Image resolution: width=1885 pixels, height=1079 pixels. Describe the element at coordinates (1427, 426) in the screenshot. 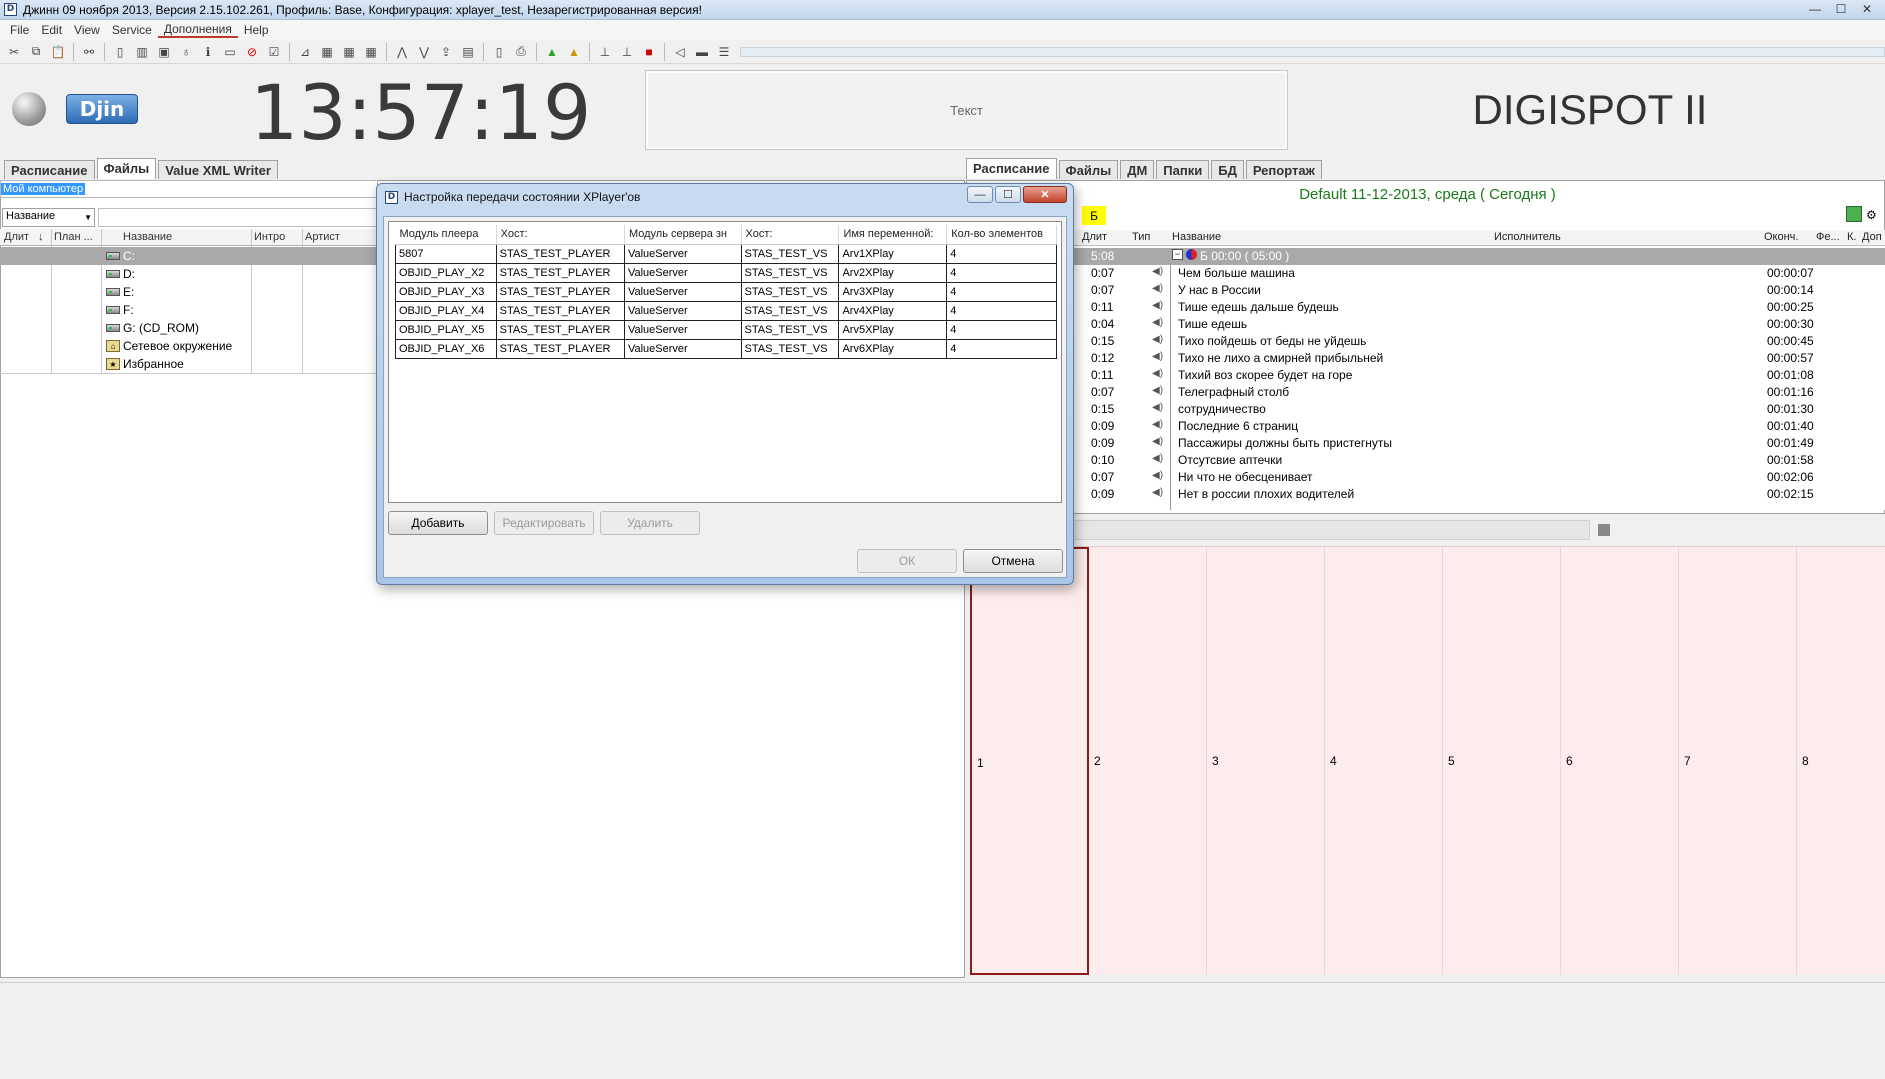

I see `table-row: 0:09 ◀) Последние 6 страниц 00:01:40` at that location.